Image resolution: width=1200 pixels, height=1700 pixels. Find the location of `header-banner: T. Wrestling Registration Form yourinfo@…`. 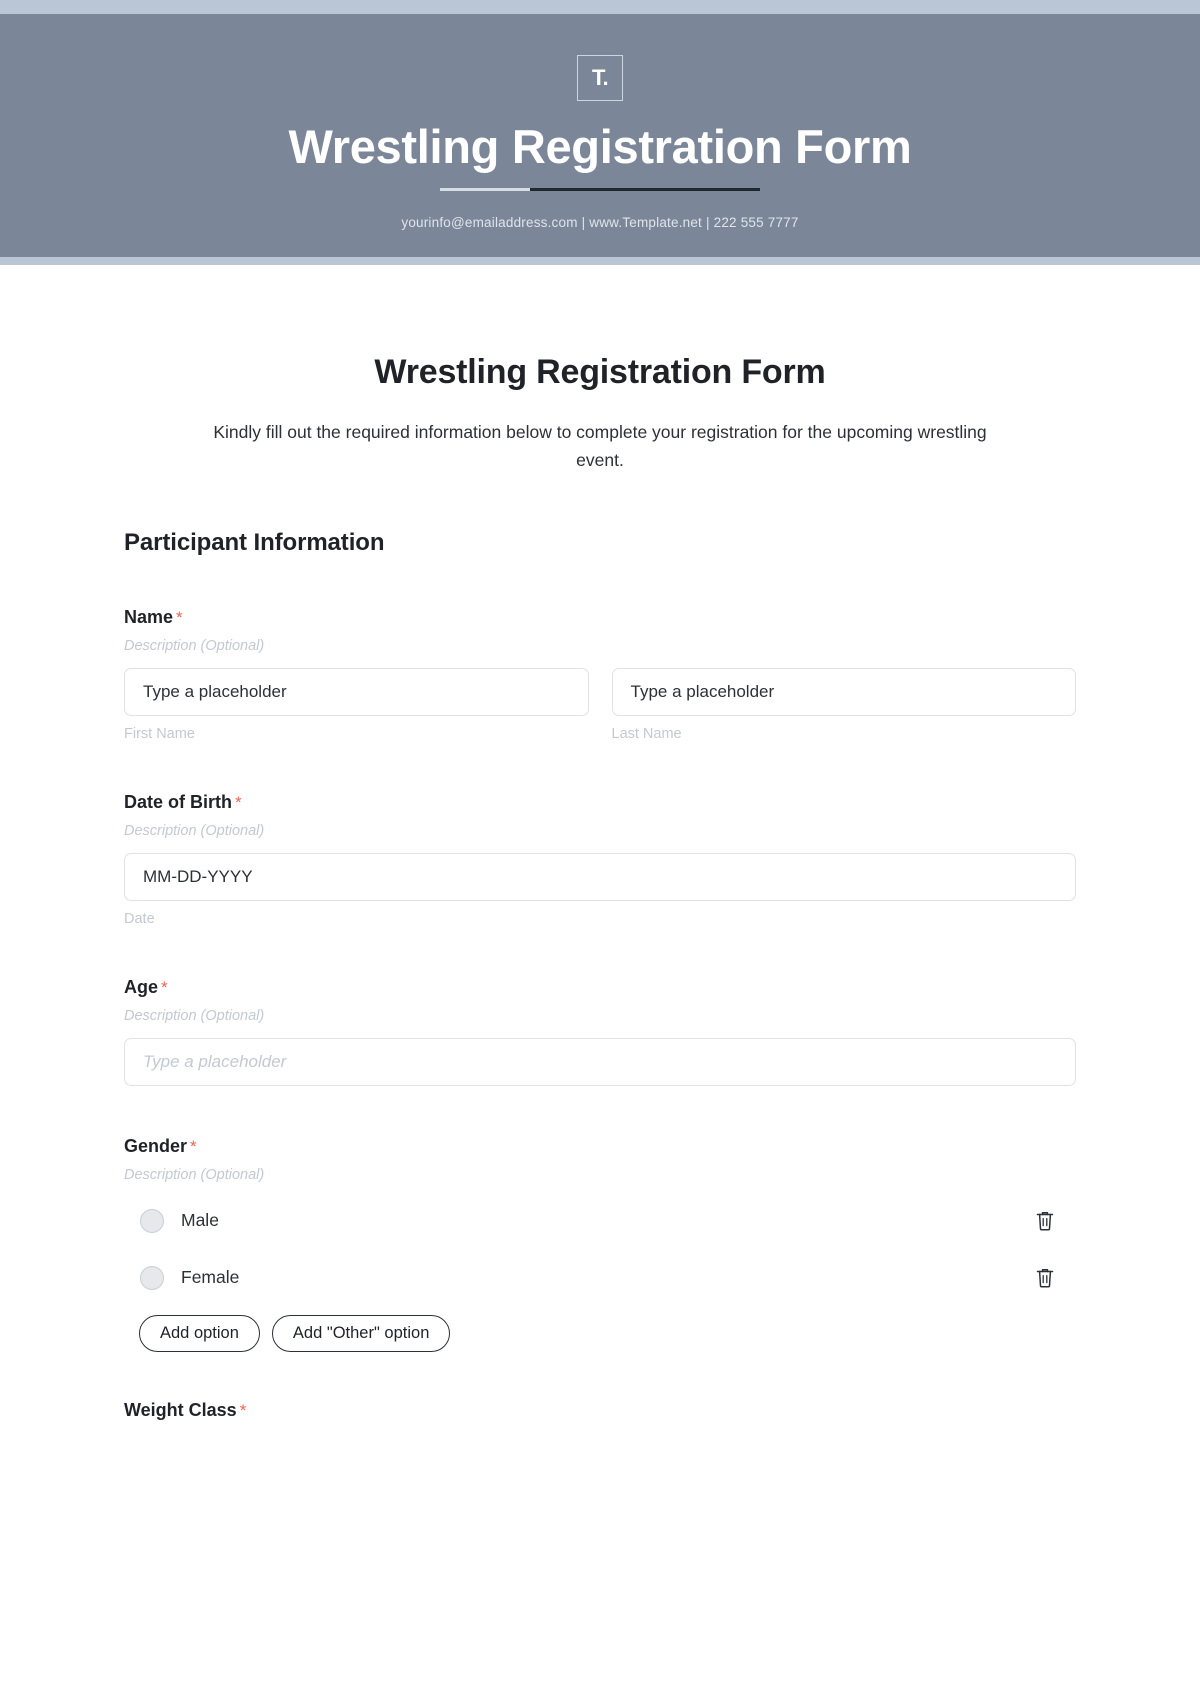

header-banner: T. Wrestling Registration Form yourinfo@… is located at coordinates (600, 135).